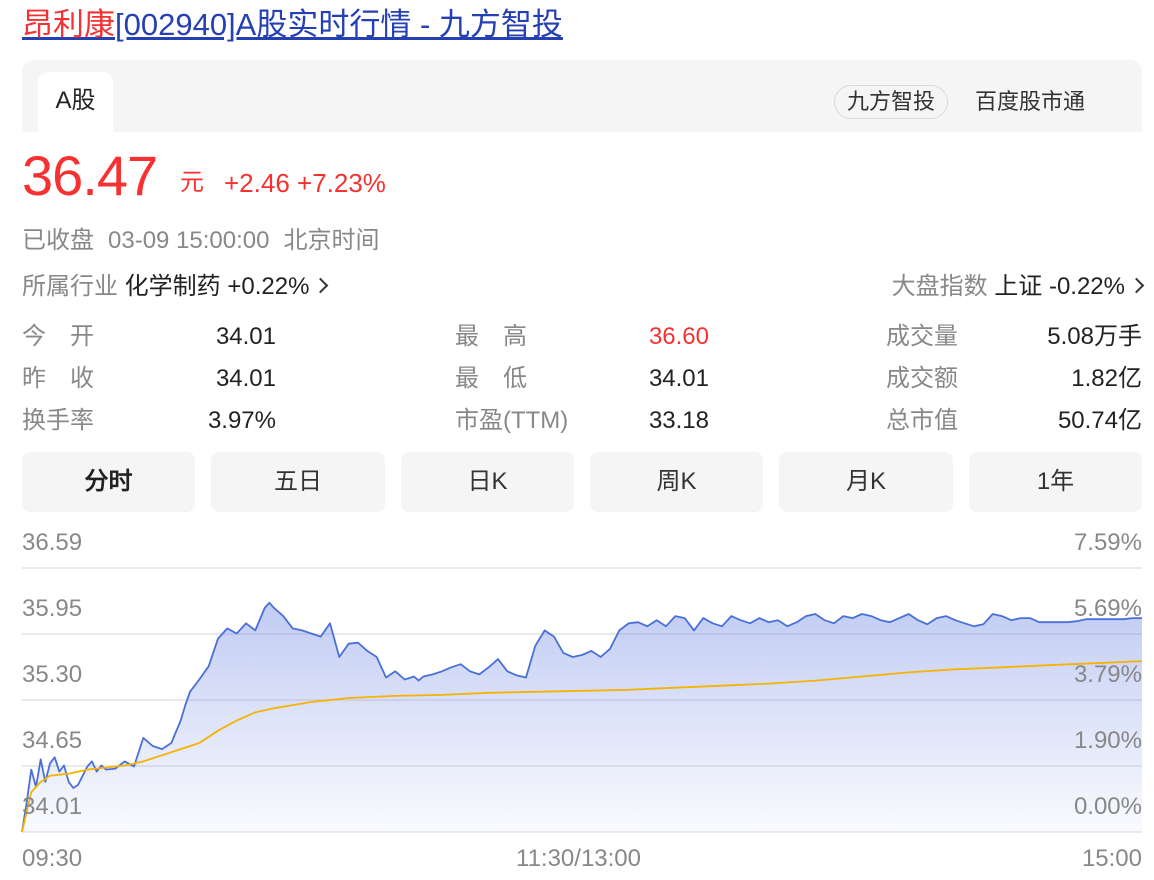  I want to click on y-right-tick: 1.90%, so click(1107, 740).